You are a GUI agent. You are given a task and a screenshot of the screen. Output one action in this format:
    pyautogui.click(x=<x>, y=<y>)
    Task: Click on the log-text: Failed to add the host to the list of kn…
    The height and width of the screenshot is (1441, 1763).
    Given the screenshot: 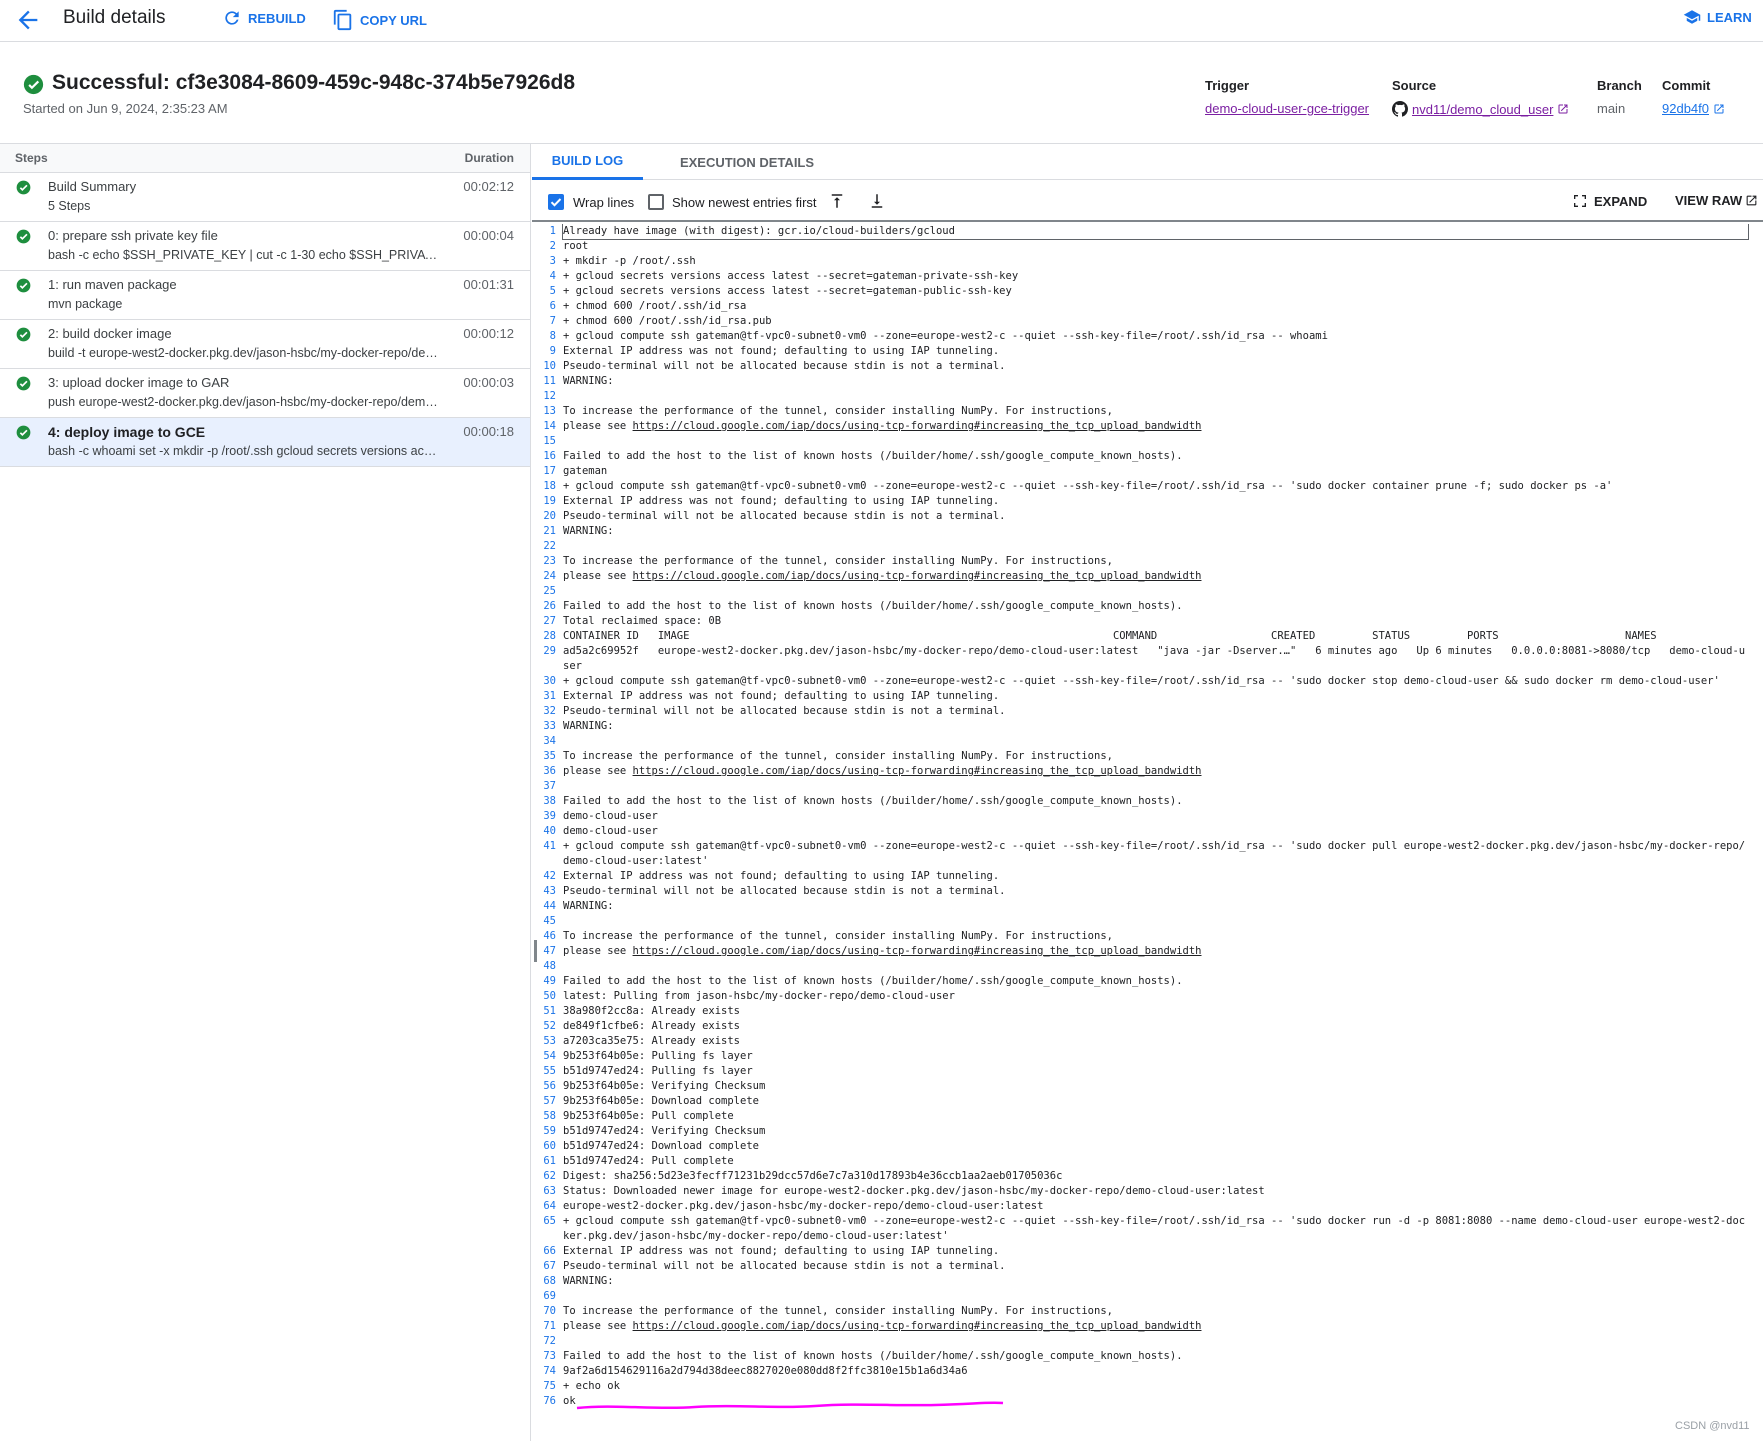 What is the action you would take?
    pyautogui.click(x=873, y=456)
    